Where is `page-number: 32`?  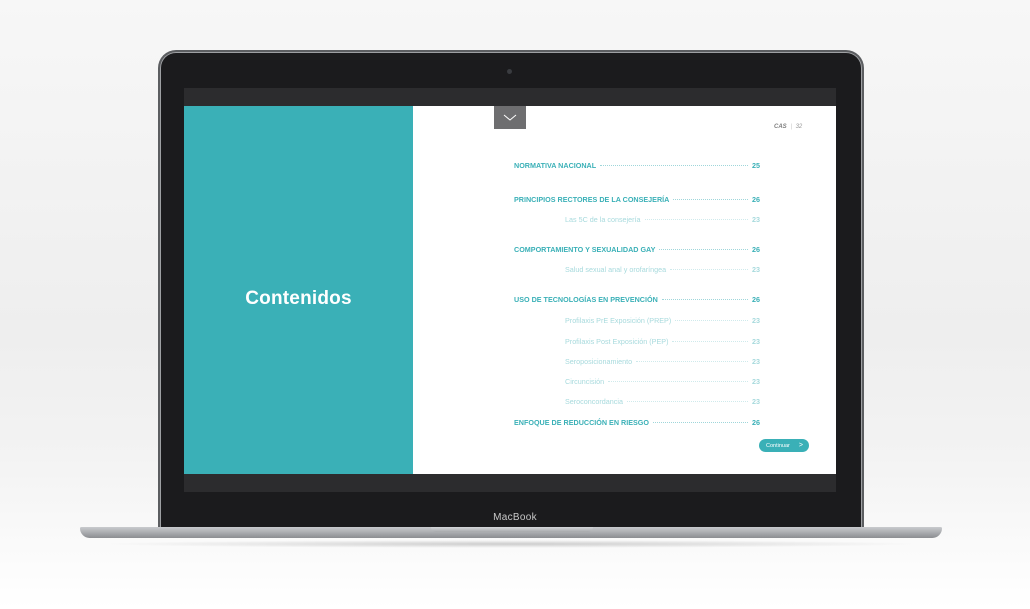
page-number: 32 is located at coordinates (799, 127).